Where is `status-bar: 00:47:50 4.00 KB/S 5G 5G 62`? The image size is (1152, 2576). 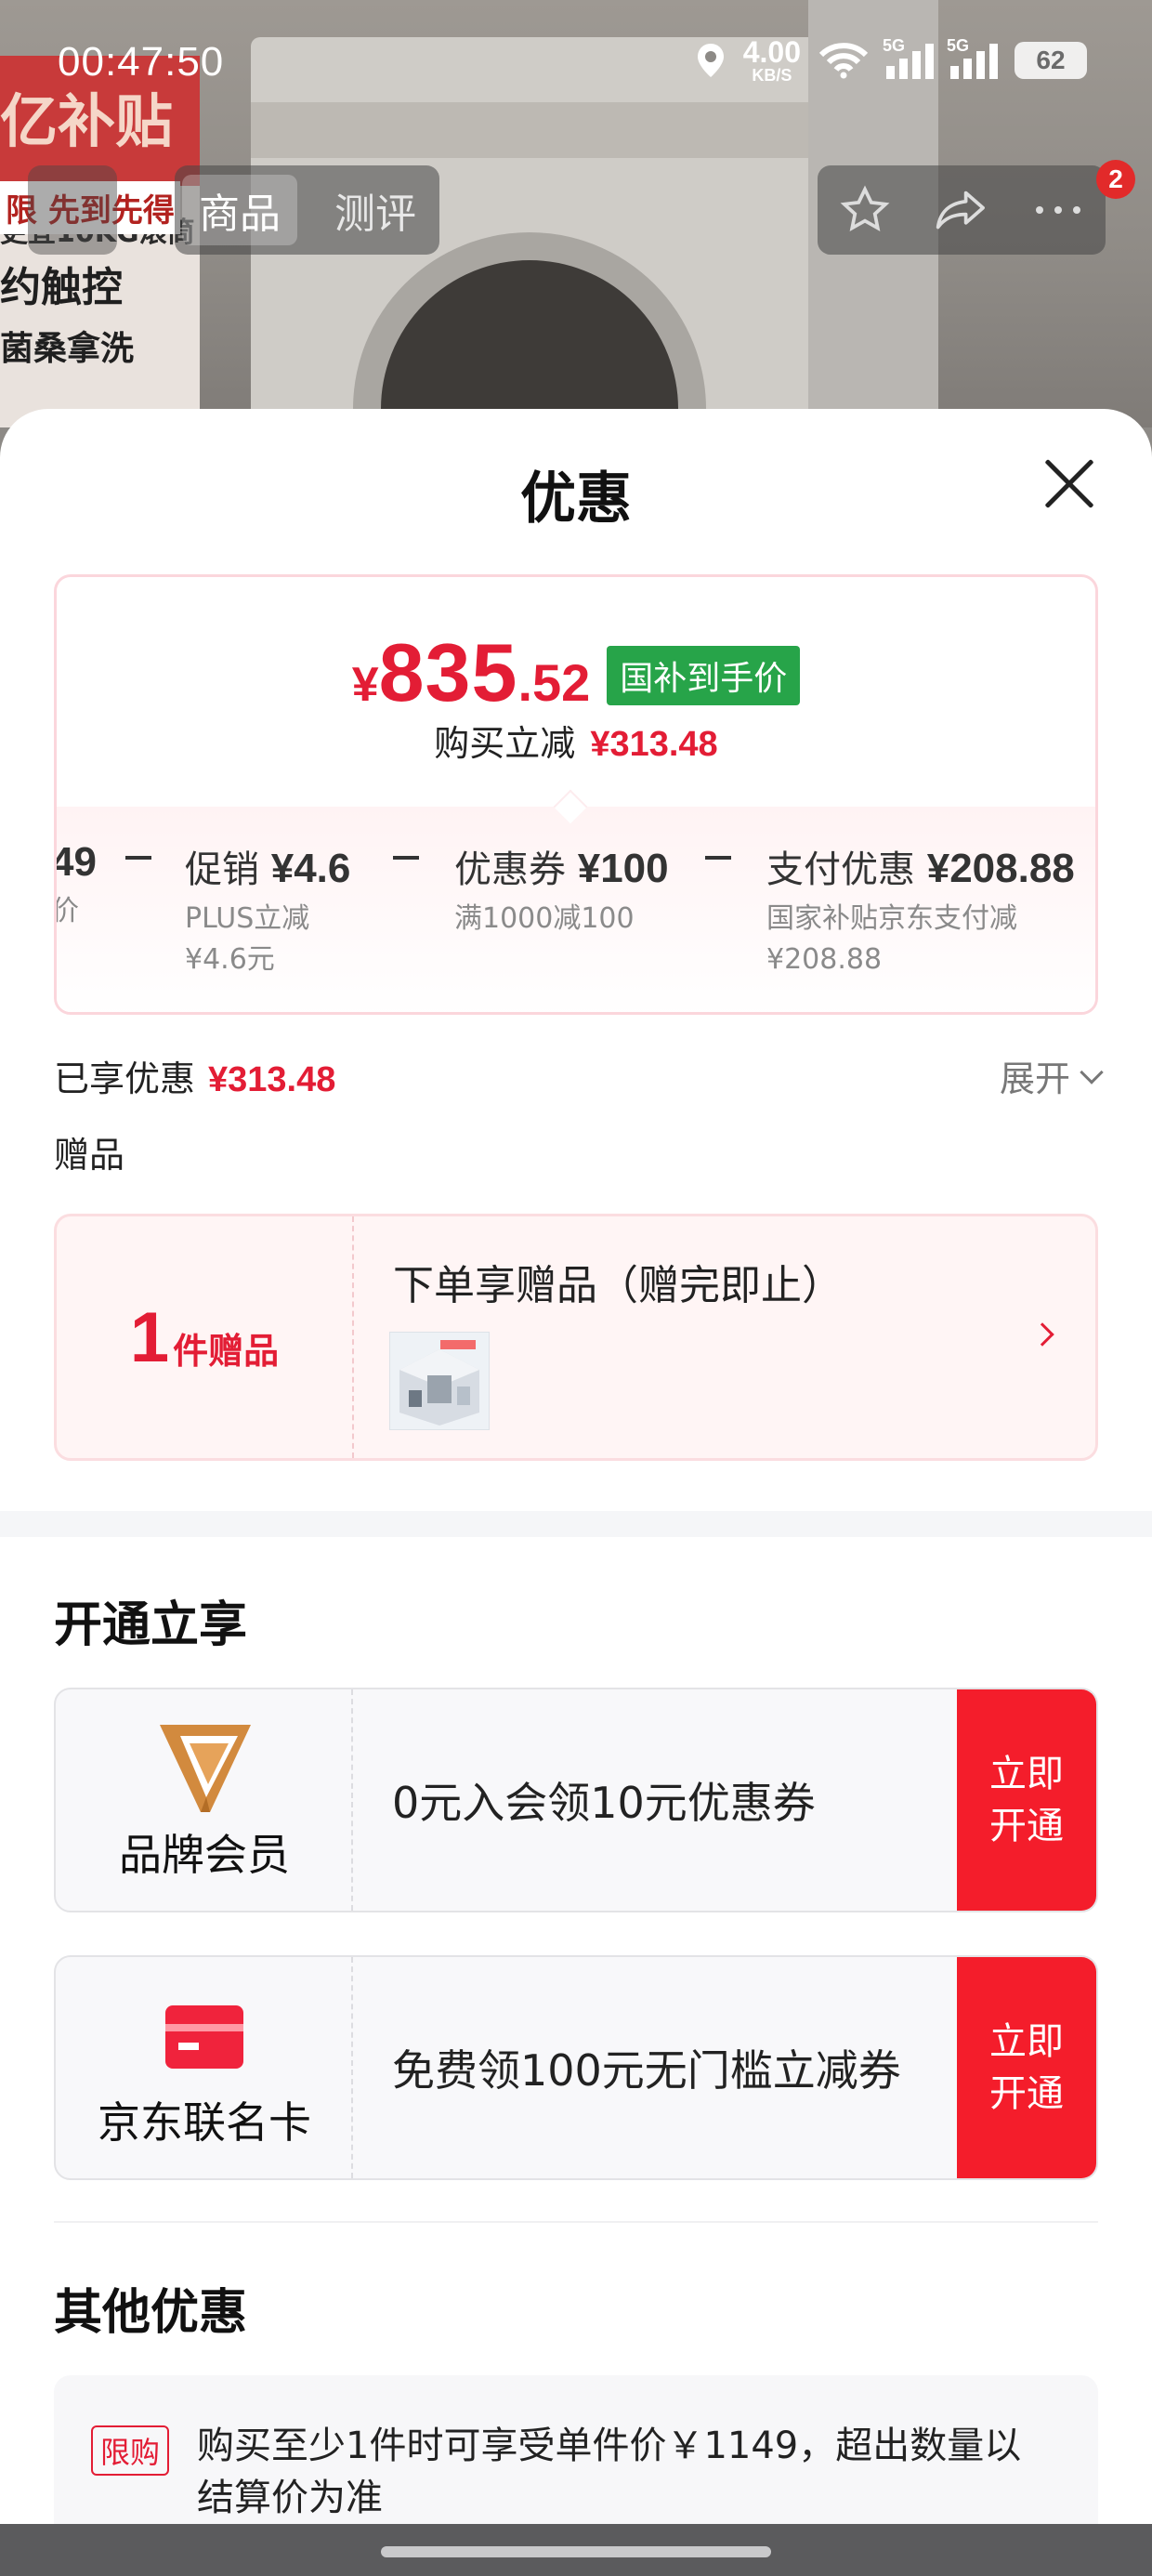 status-bar: 00:47:50 4.00 KB/S 5G 5G 62 is located at coordinates (576, 60).